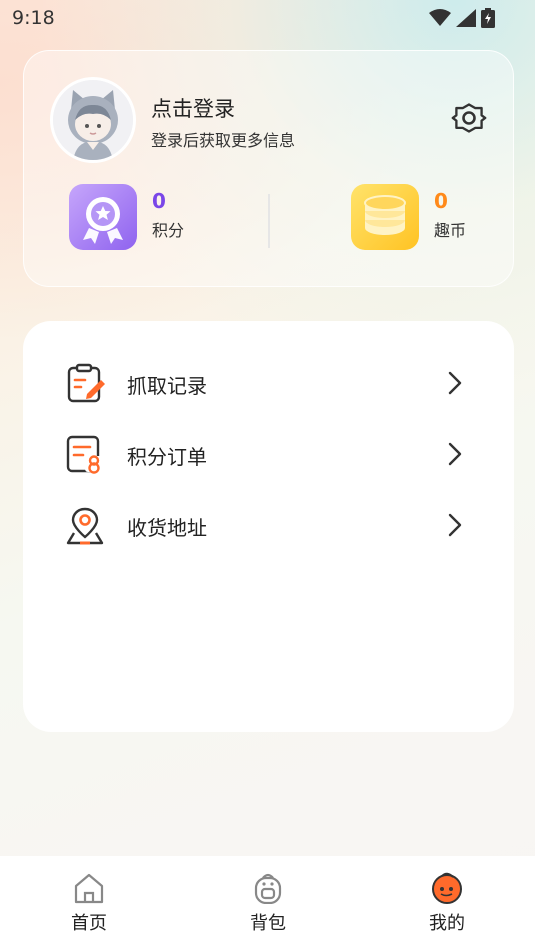 The width and height of the screenshot is (535, 951). I want to click on menu-item-shipping-address: 收货地址, so click(268, 525).